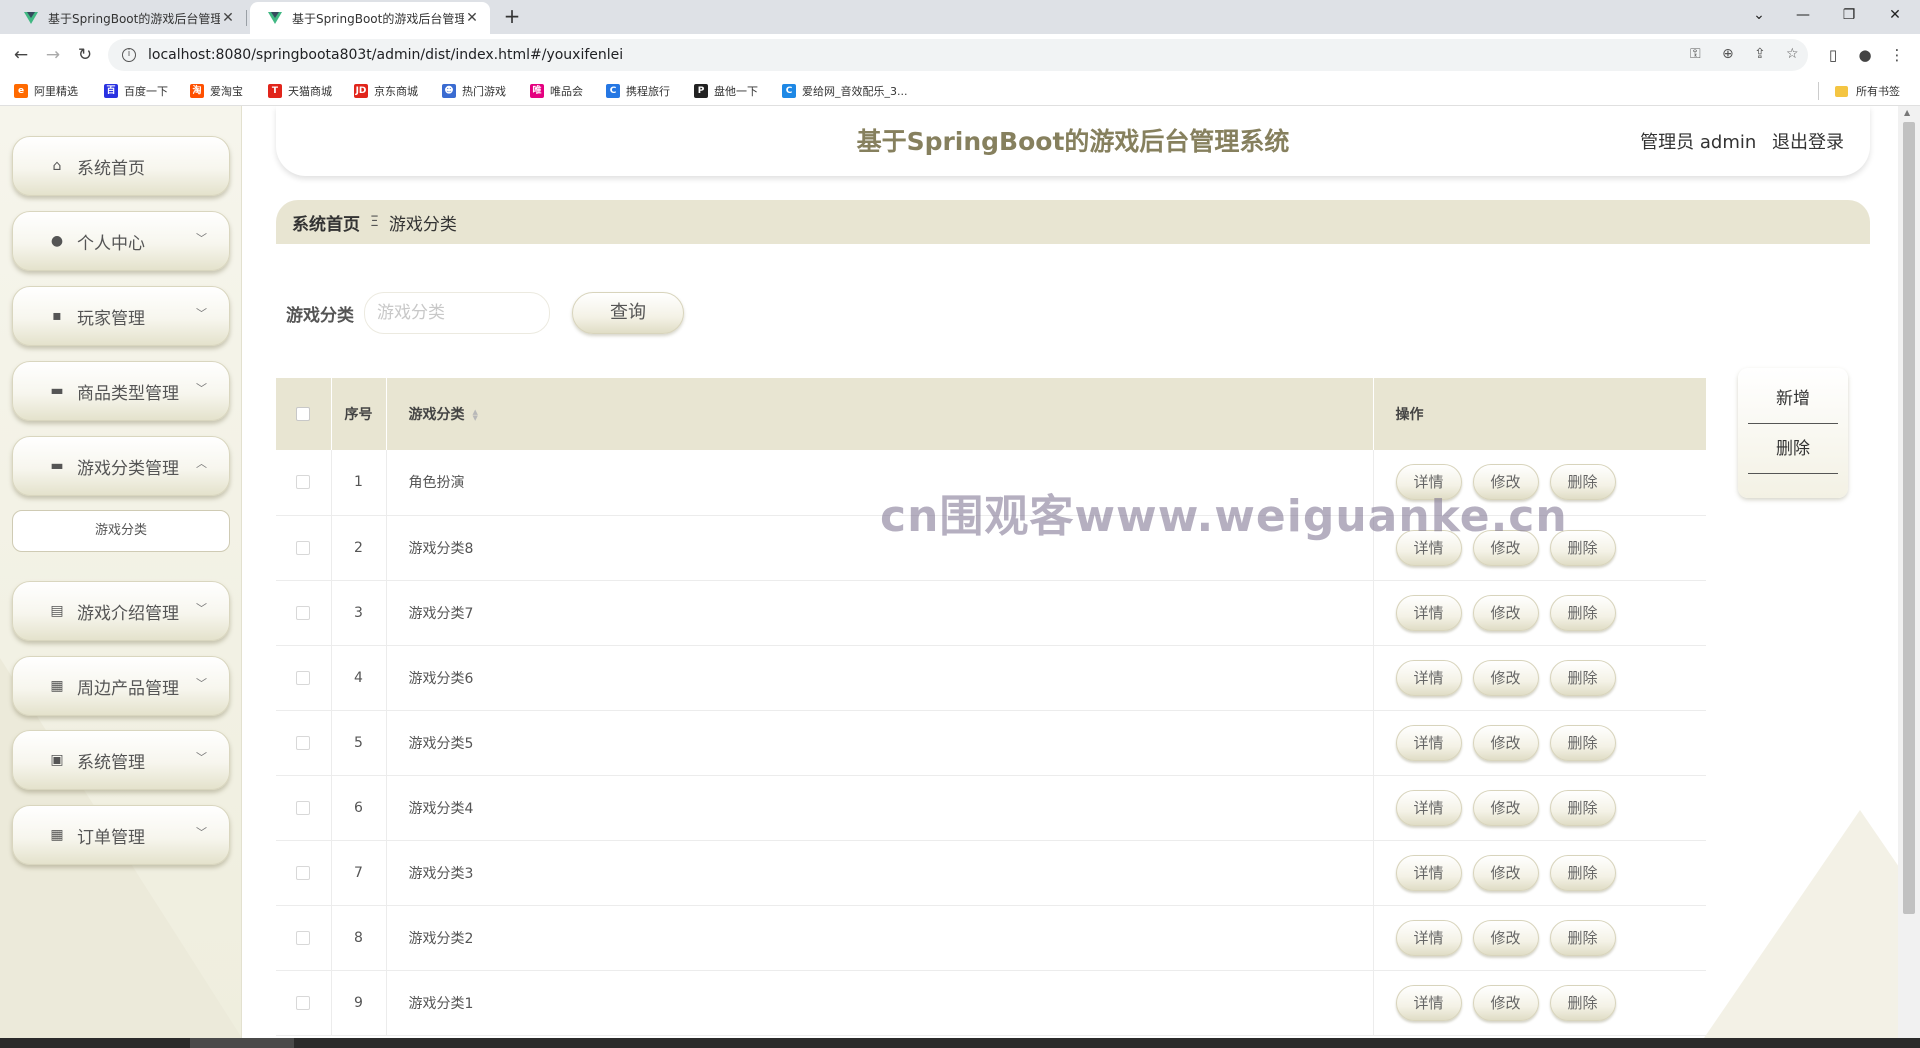 The width and height of the screenshot is (1920, 1048). Describe the element at coordinates (512, 16) in the screenshot. I see `new-tab-icon: +` at that location.